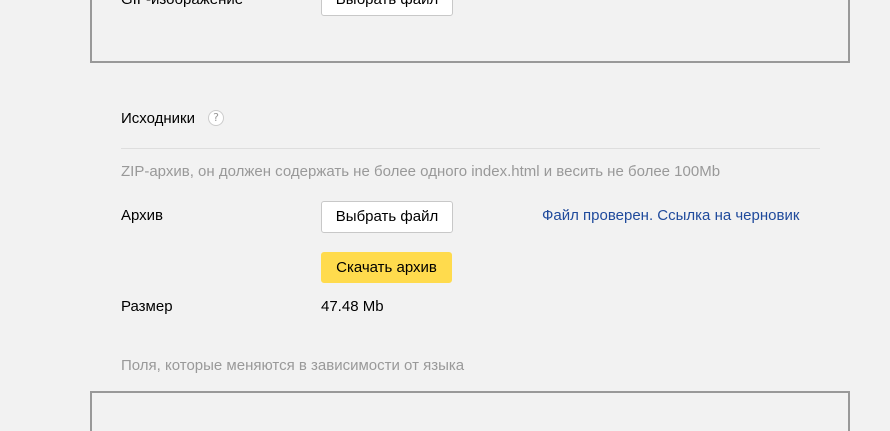 The image size is (890, 431). What do you see at coordinates (670, 216) in the screenshot?
I see `draft-link: Файл проверен. Ссылка на черновик` at bounding box center [670, 216].